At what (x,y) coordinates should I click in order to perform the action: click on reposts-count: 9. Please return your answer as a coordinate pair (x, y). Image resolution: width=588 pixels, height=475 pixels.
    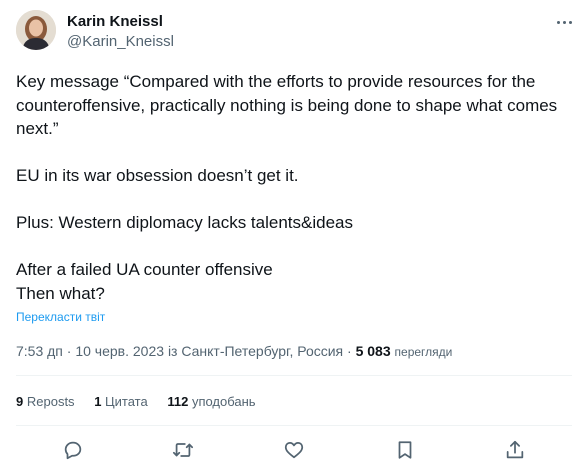
    Looking at the image, I should click on (20, 401).